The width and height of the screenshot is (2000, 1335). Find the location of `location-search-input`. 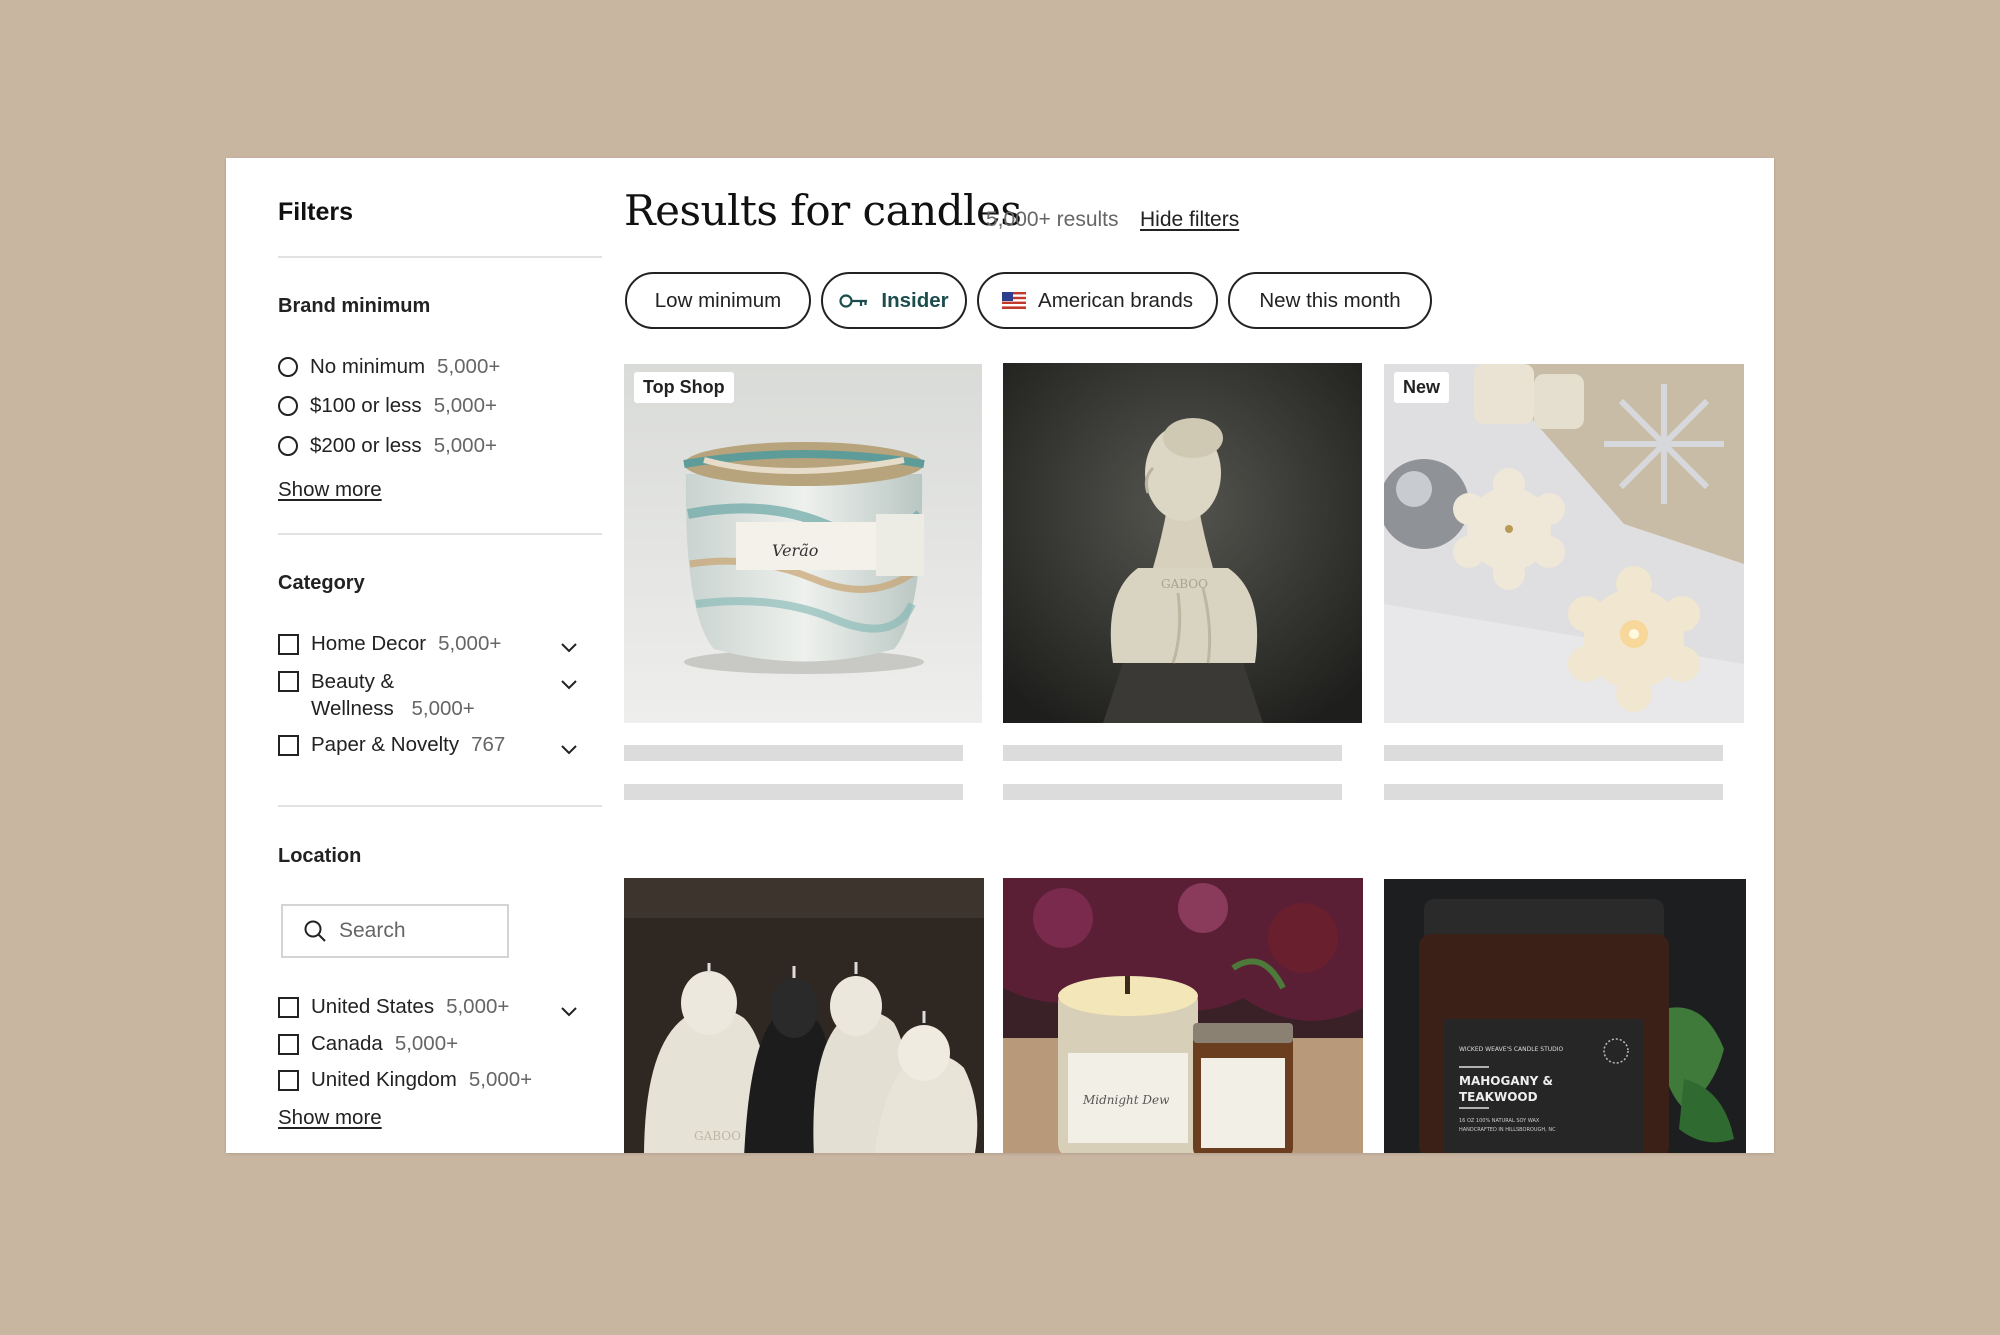

location-search-input is located at coordinates (419, 931).